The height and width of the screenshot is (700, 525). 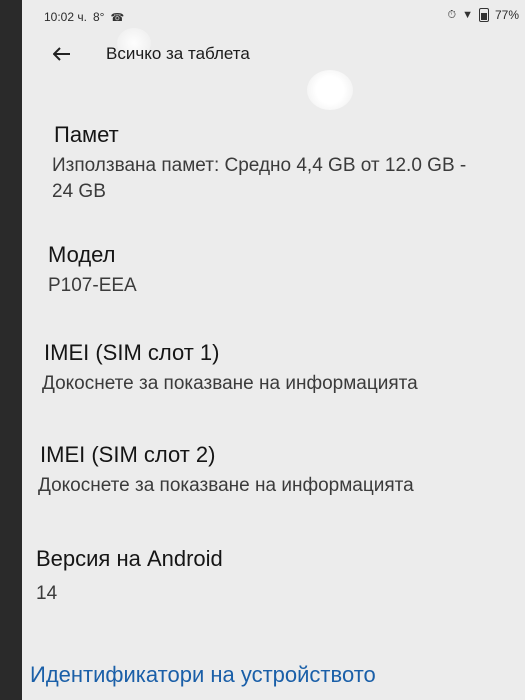 What do you see at coordinates (203, 674) in the screenshot?
I see `section-header-device-identifiers: Идентификатори на устройството` at bounding box center [203, 674].